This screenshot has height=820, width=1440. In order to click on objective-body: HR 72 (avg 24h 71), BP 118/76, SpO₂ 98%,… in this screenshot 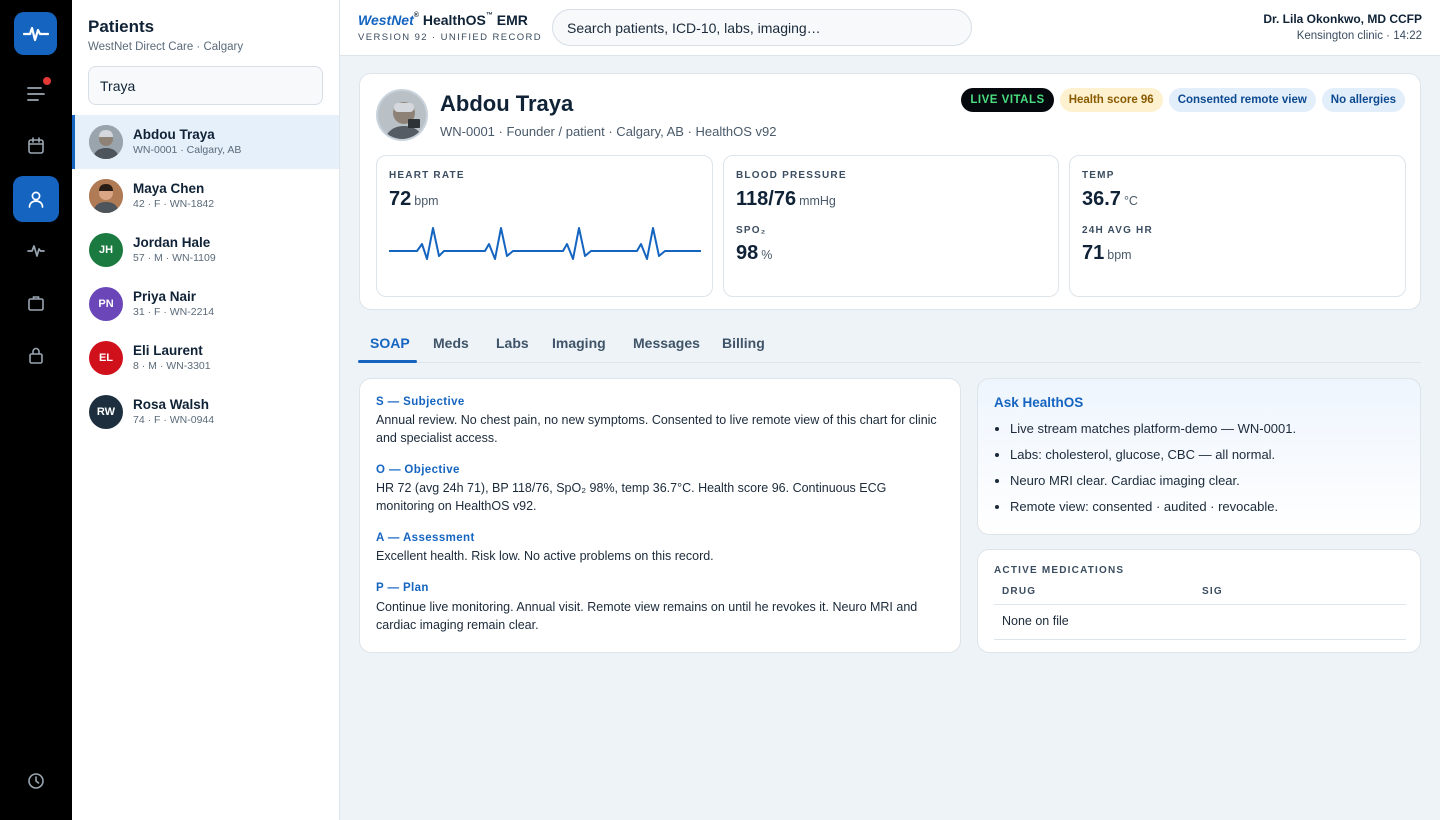, I will do `click(631, 497)`.